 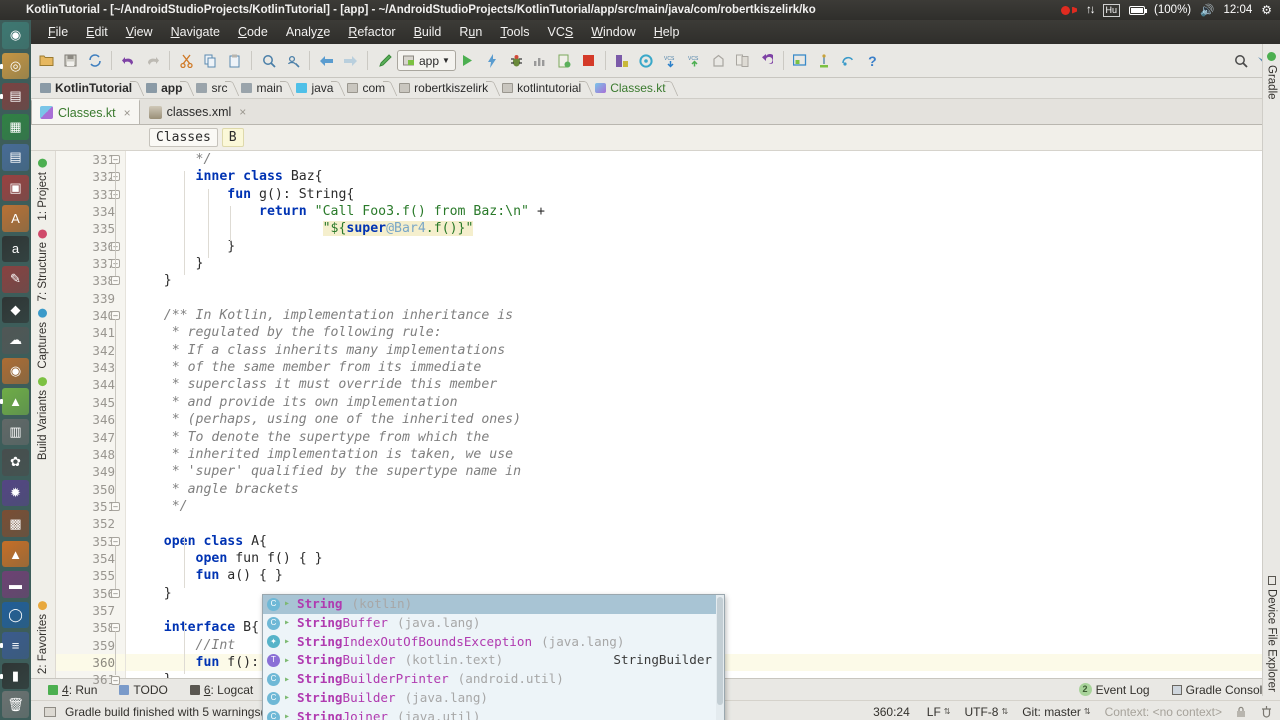 I want to click on colors-icon: ✹, so click(x=15, y=493).